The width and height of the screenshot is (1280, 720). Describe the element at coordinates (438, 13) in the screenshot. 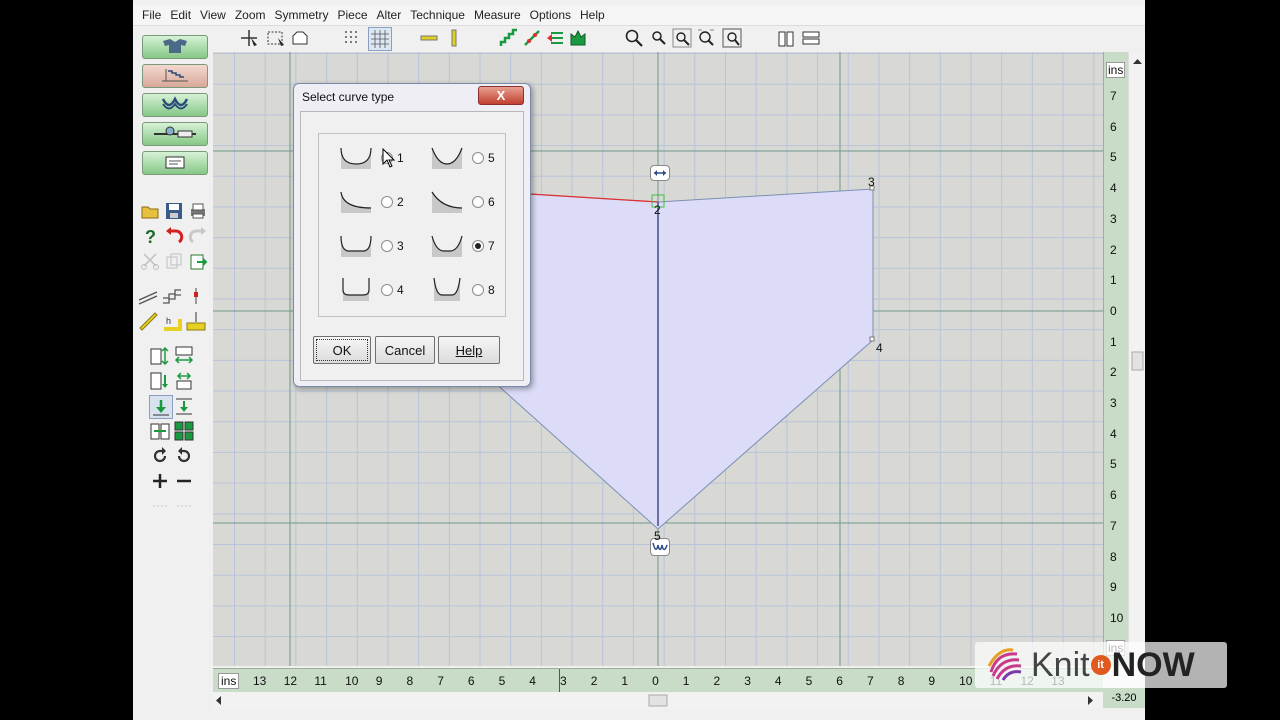

I see `menu-technique: Technique` at that location.